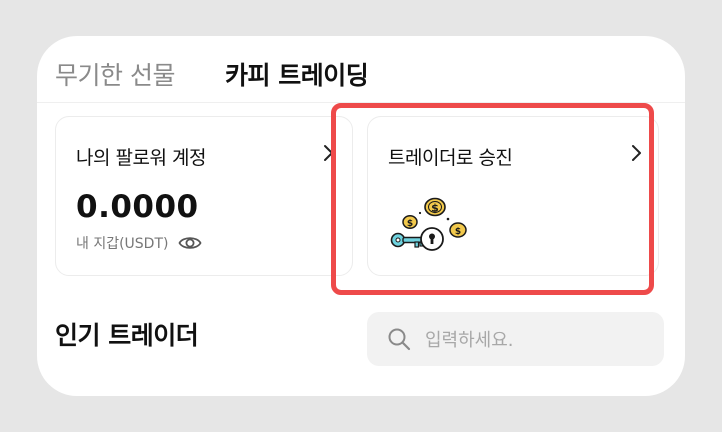 Image resolution: width=722 pixels, height=432 pixels. I want to click on search-input, so click(540, 340).